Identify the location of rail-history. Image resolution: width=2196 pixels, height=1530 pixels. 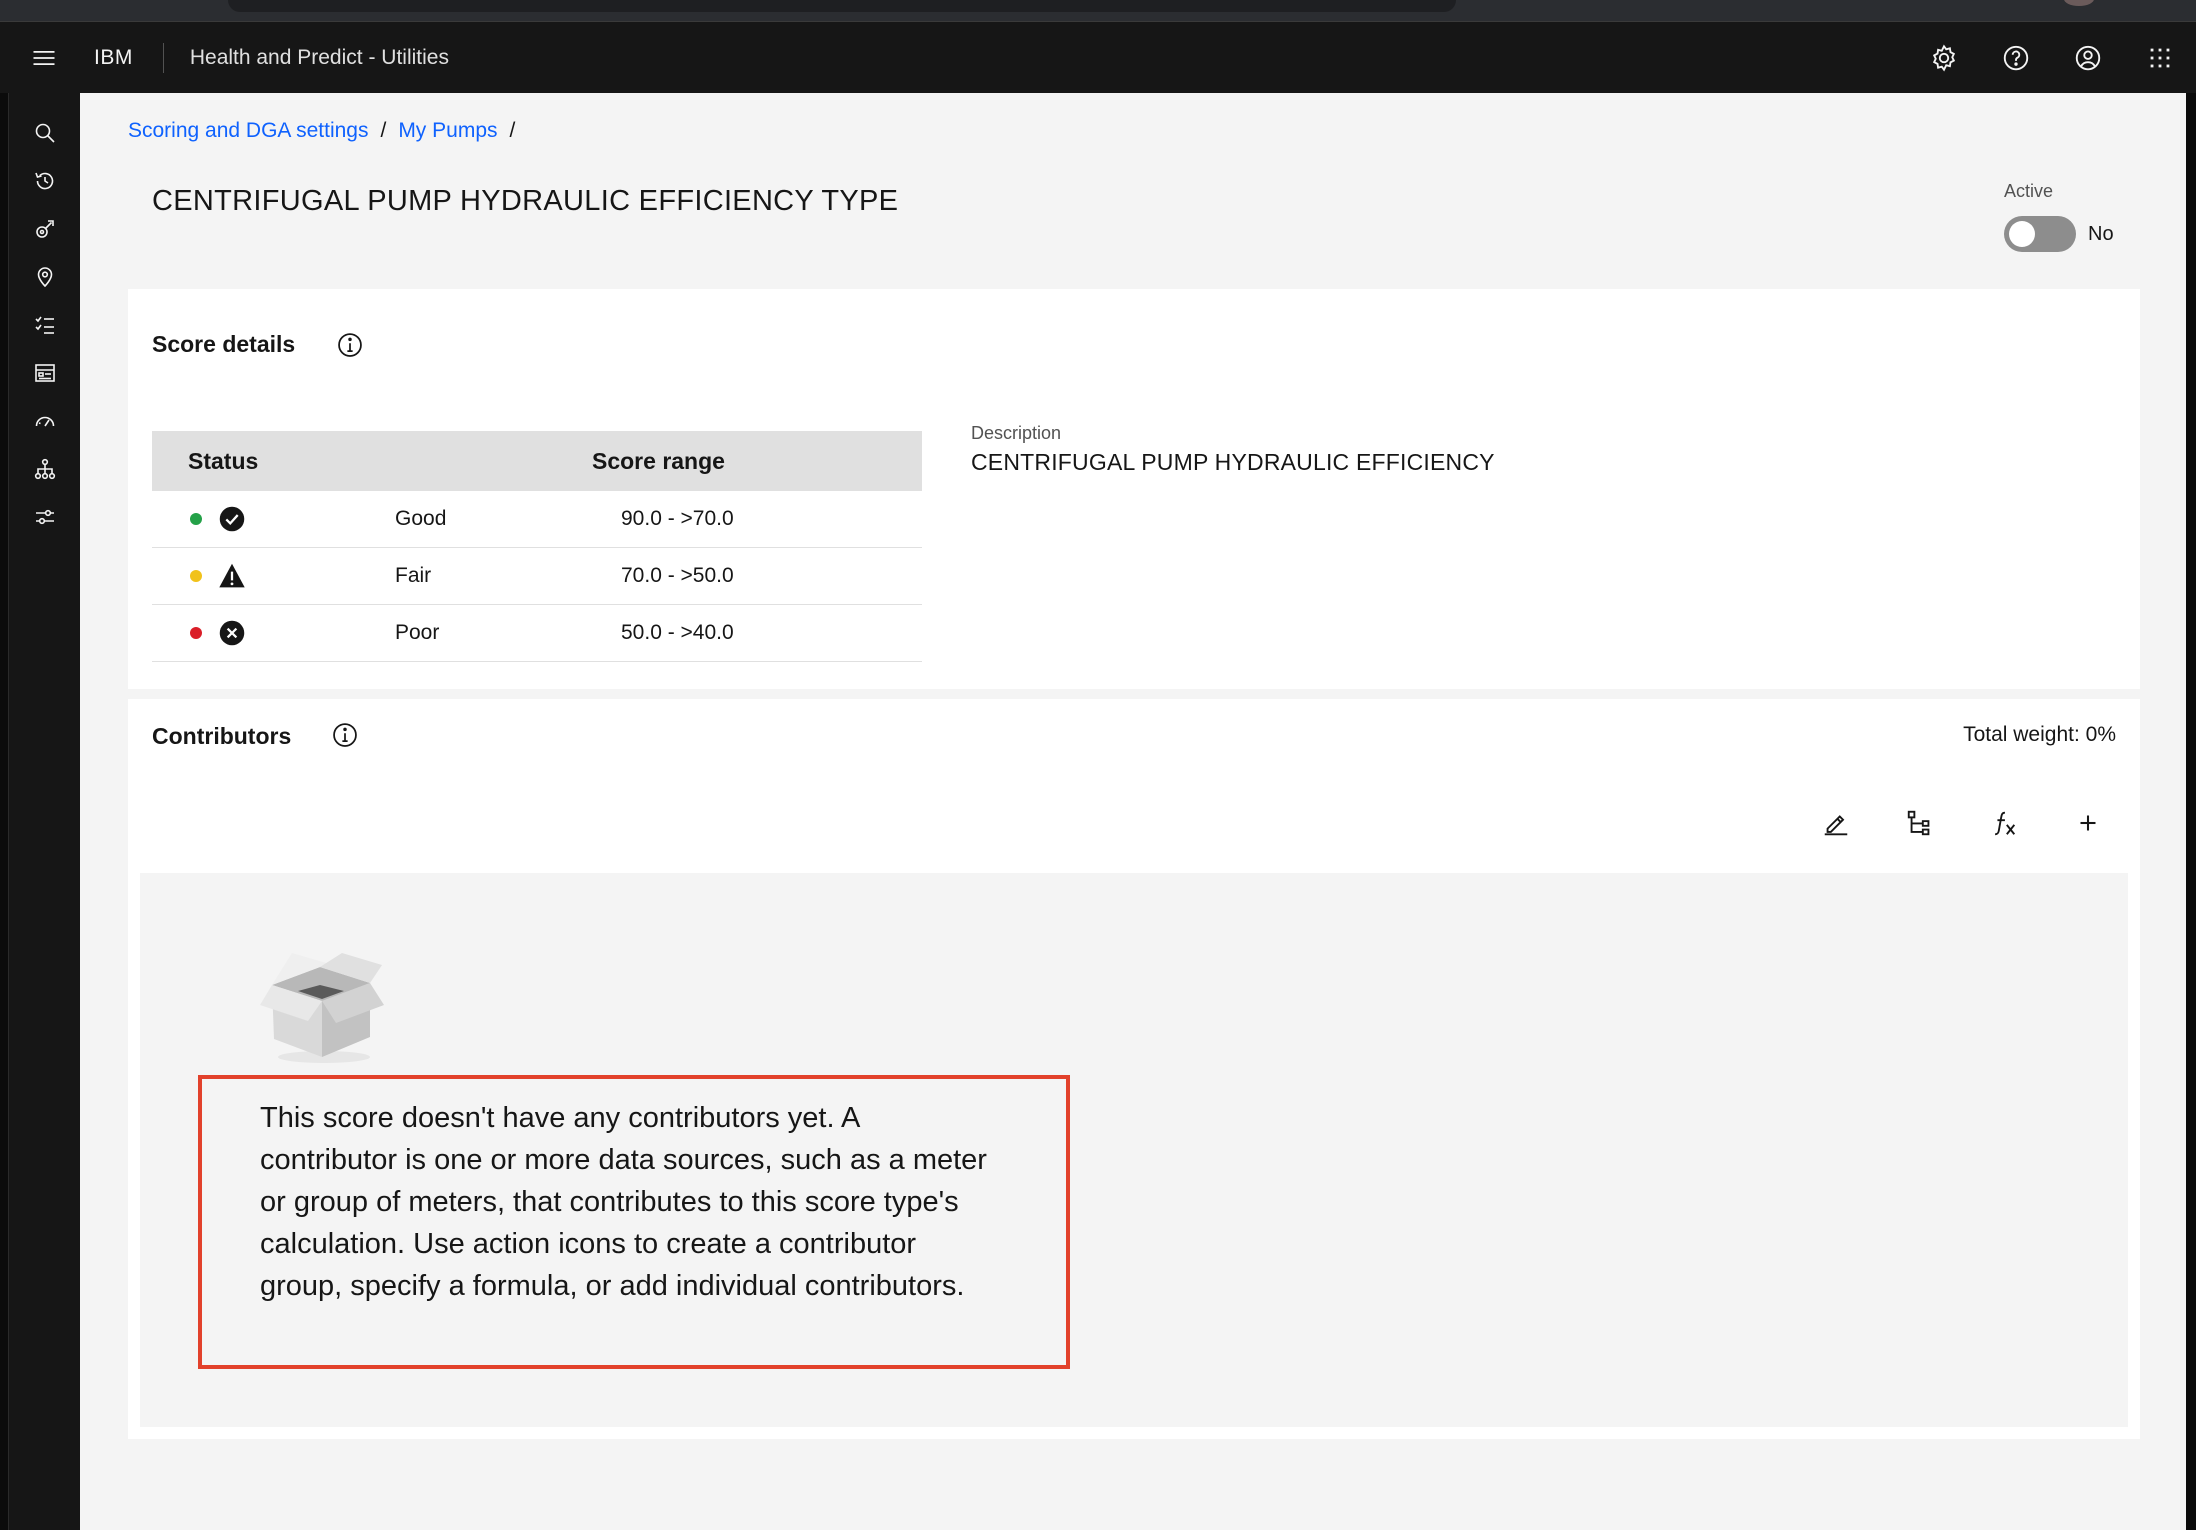
(45, 181).